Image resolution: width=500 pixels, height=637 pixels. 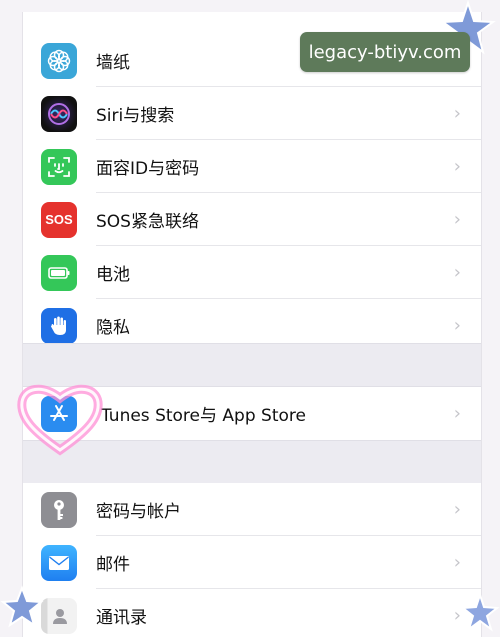 I want to click on contacts-icon, so click(x=59, y=615).